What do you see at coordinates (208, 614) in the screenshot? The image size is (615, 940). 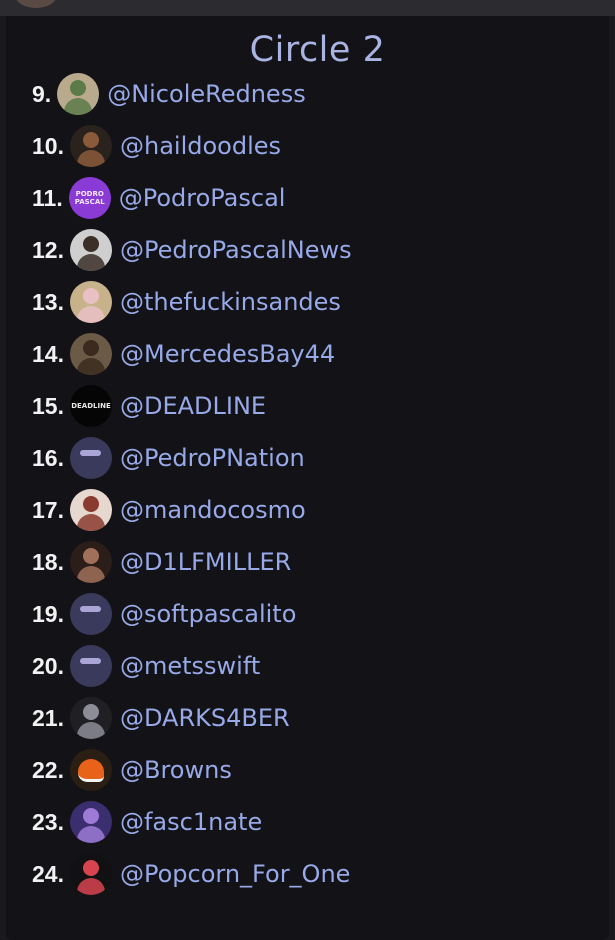 I see `user-handle-link: @softpascalito` at bounding box center [208, 614].